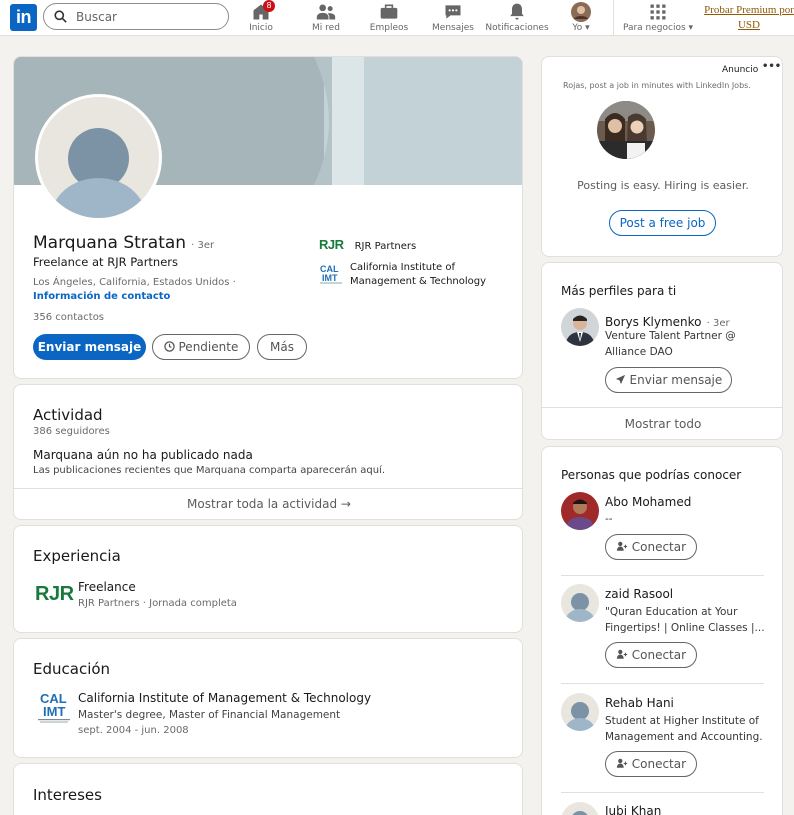 The width and height of the screenshot is (794, 815). Describe the element at coordinates (663, 185) in the screenshot. I see `ad-tagline: Posting is easy. Hiring is easier.` at that location.